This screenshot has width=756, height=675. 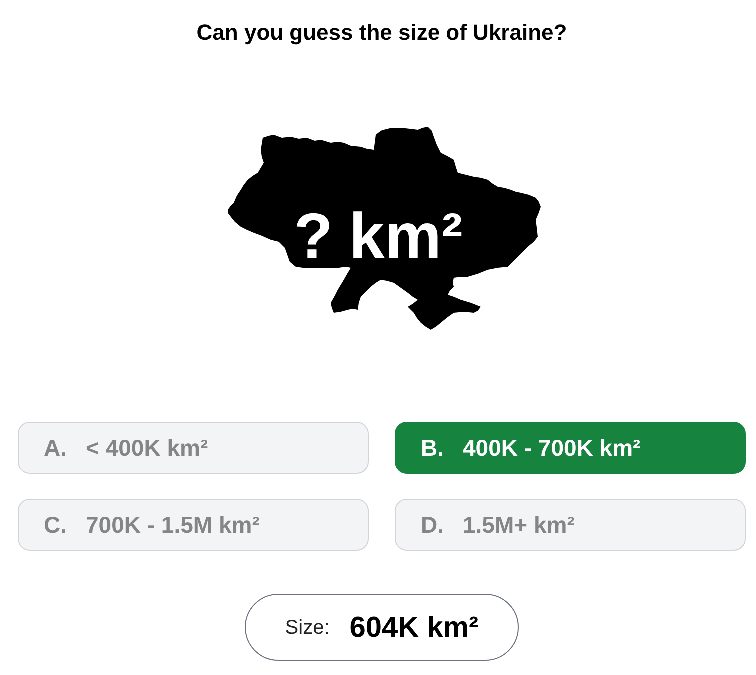 What do you see at coordinates (193, 525) in the screenshot?
I see `answer-option: C. 700K - 1.5M km²` at bounding box center [193, 525].